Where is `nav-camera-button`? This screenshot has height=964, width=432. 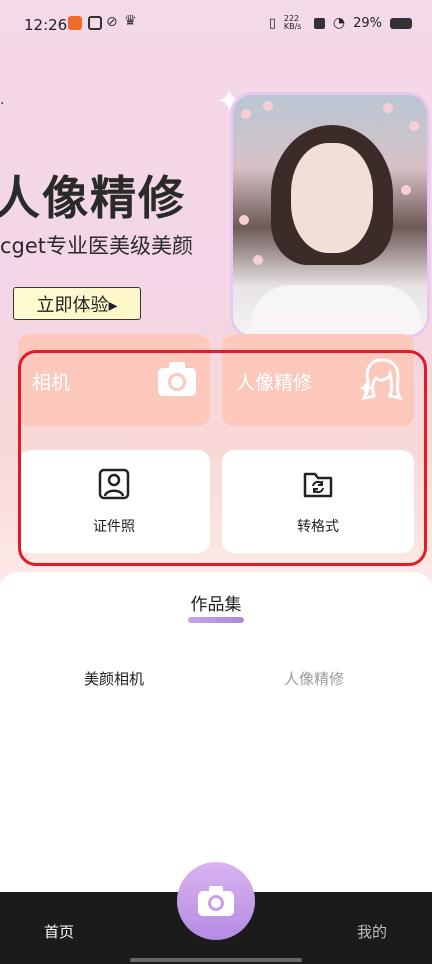 nav-camera-button is located at coordinates (216, 901).